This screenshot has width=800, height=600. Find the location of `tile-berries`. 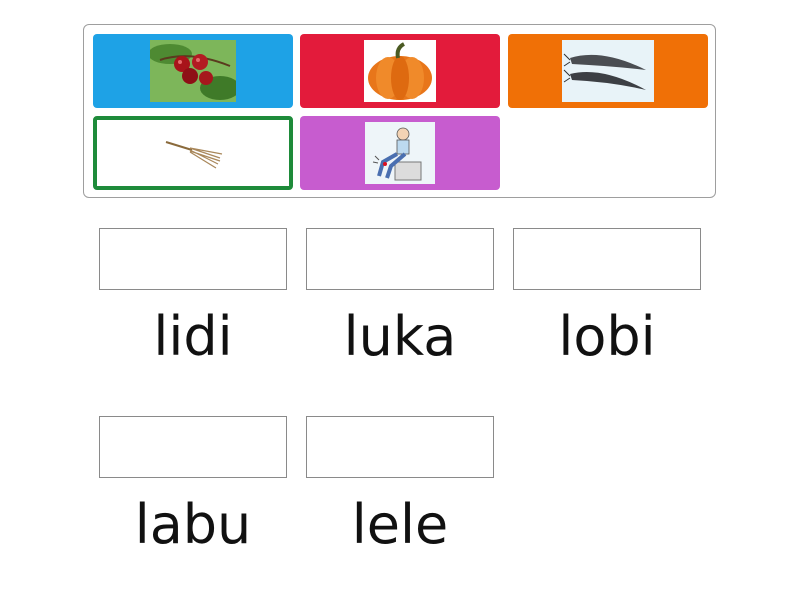

tile-berries is located at coordinates (193, 71).